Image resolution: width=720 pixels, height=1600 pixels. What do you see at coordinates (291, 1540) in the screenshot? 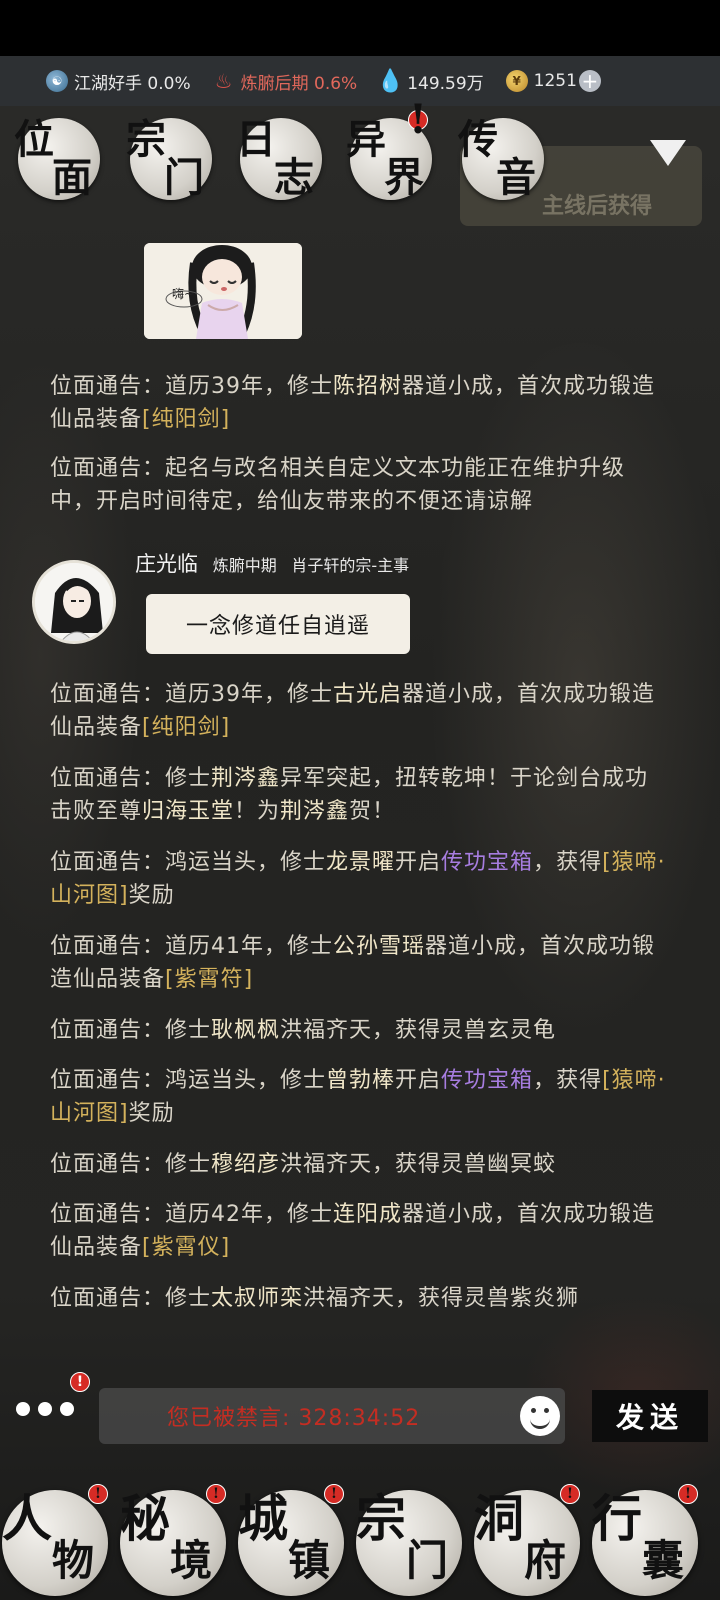
I see `nav-town: 城 镇 !` at bounding box center [291, 1540].